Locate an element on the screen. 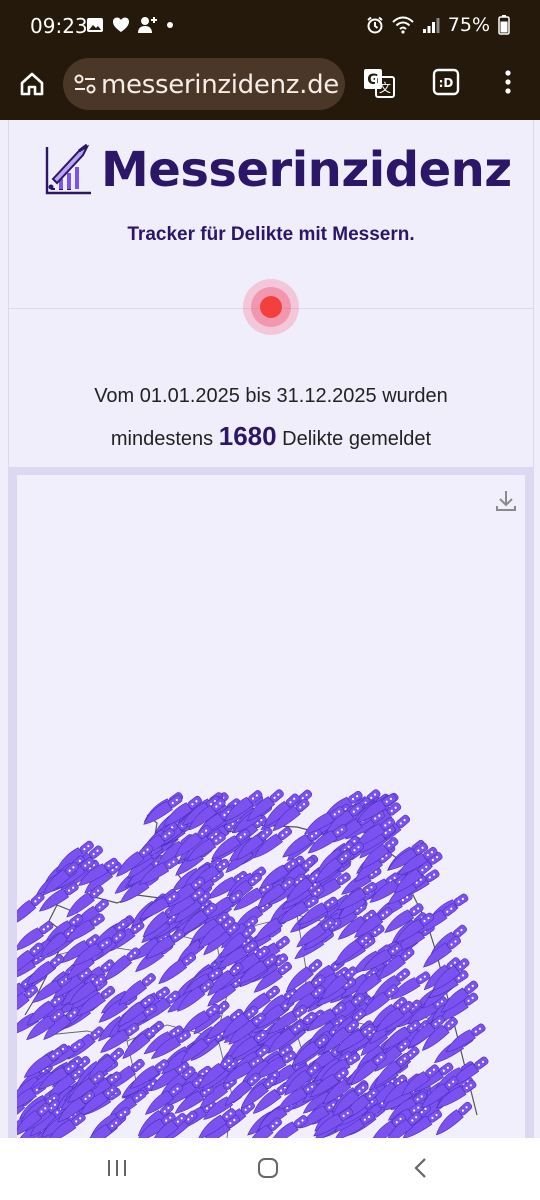  heart-icon is located at coordinates (121, 24).